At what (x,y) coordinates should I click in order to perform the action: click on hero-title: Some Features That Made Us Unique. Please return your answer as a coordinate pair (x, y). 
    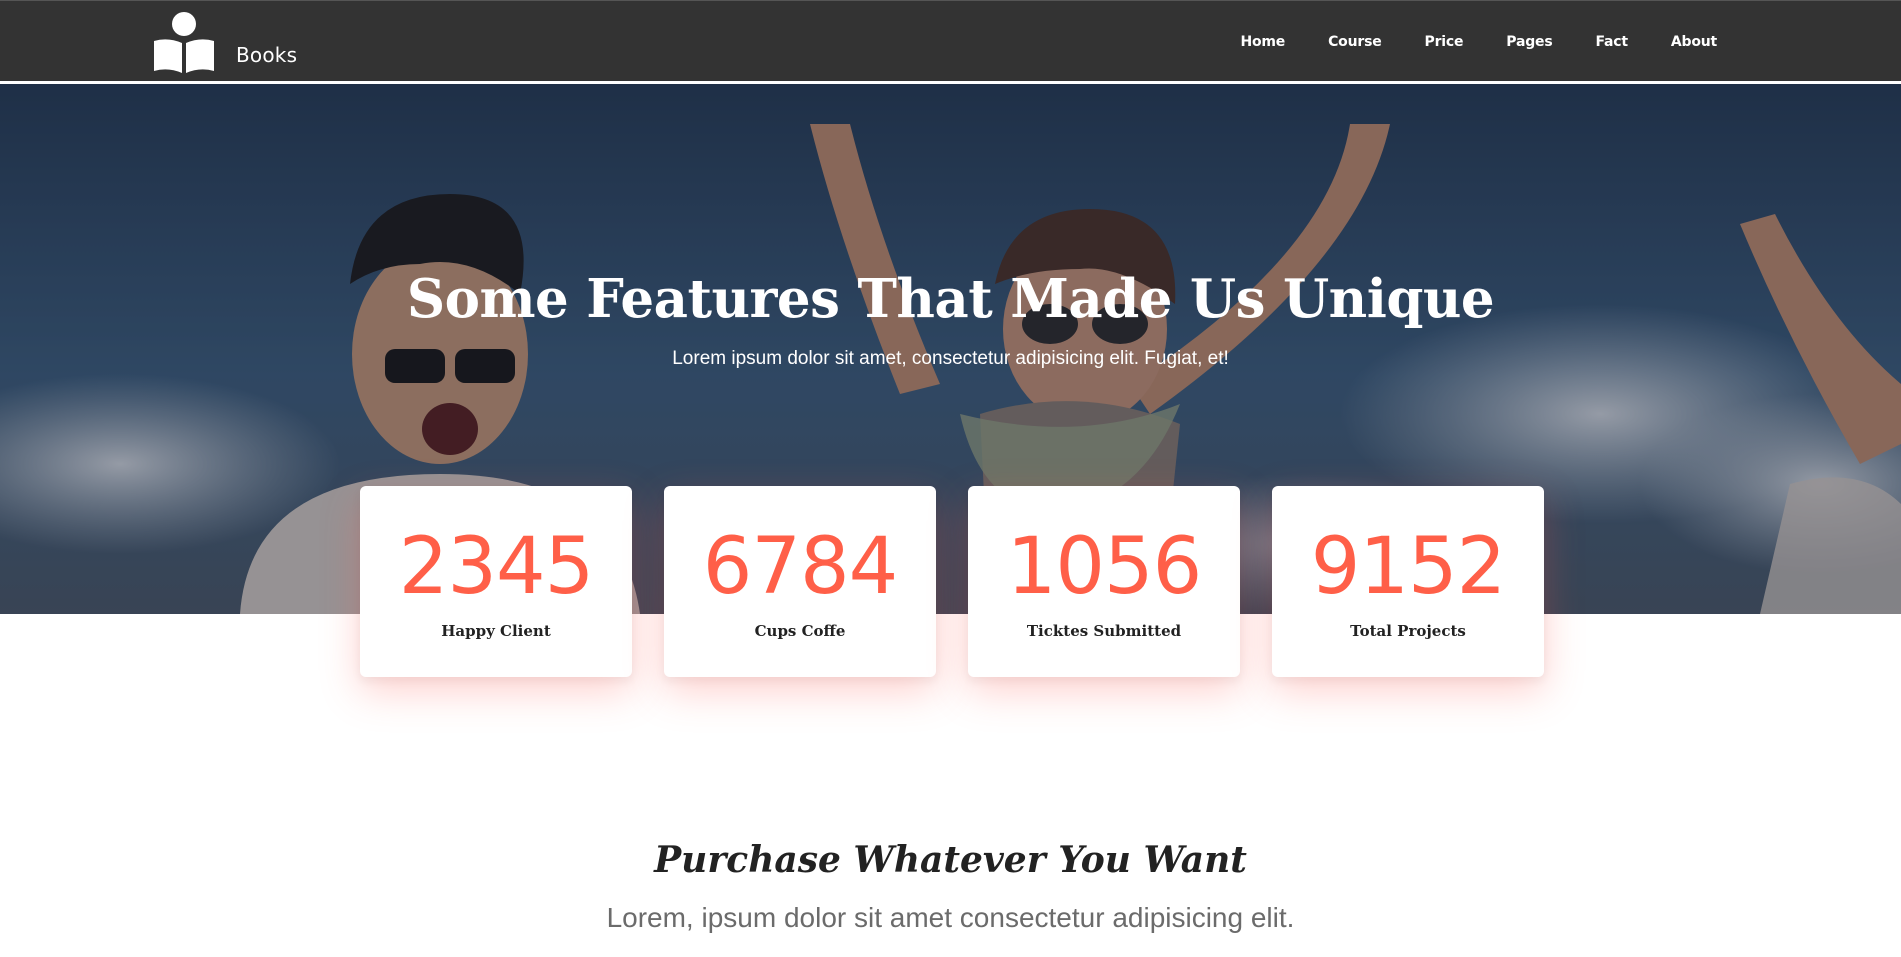
    Looking at the image, I should click on (950, 299).